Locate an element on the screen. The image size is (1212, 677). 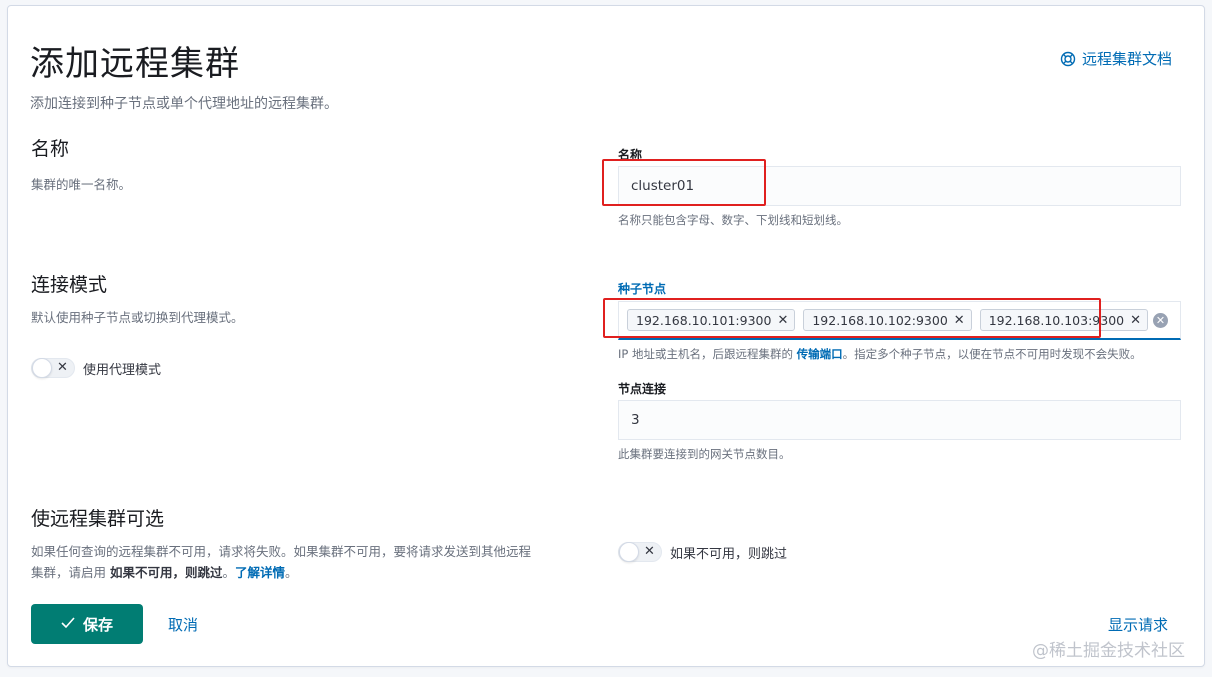
node-connections-input: 3 is located at coordinates (899, 420).